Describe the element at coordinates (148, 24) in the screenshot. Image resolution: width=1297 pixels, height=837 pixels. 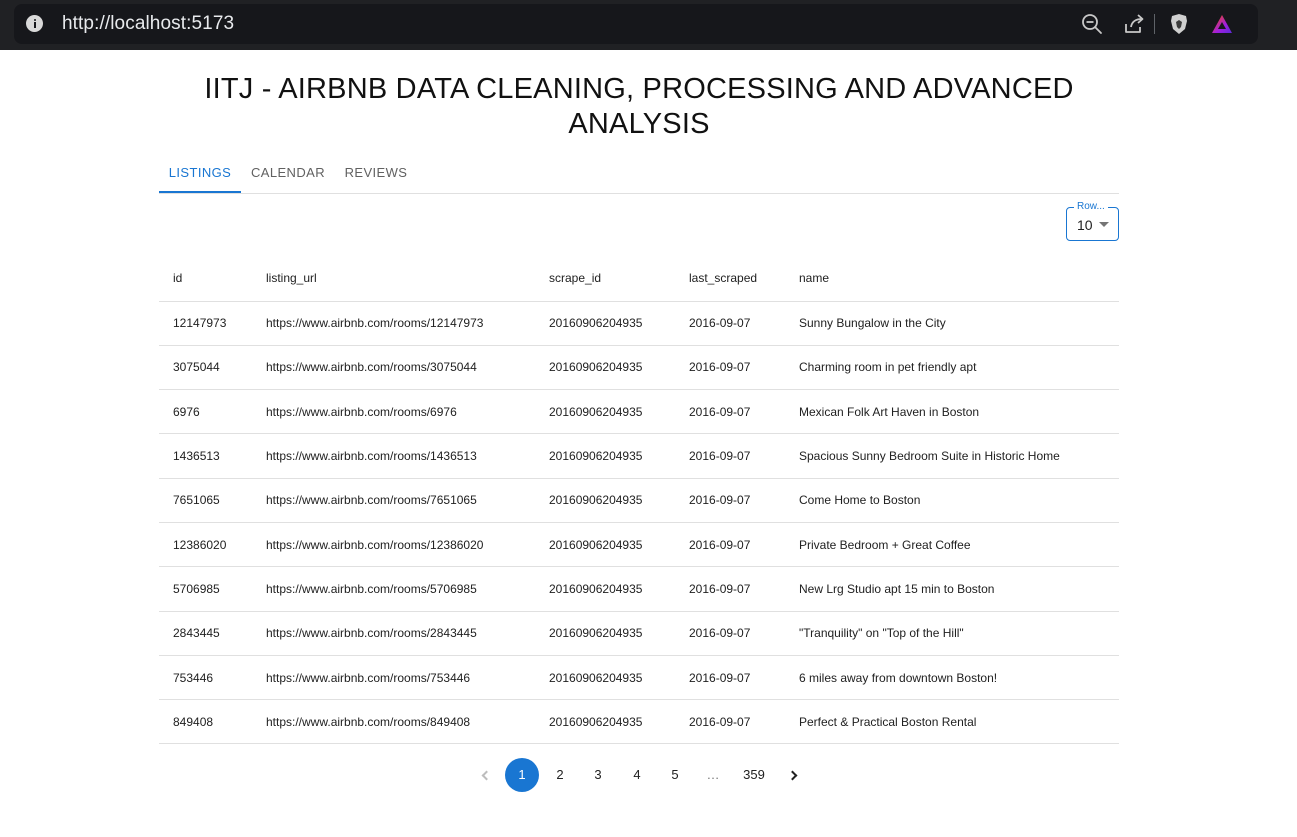
I see `url-text: http://localhost:5173` at that location.